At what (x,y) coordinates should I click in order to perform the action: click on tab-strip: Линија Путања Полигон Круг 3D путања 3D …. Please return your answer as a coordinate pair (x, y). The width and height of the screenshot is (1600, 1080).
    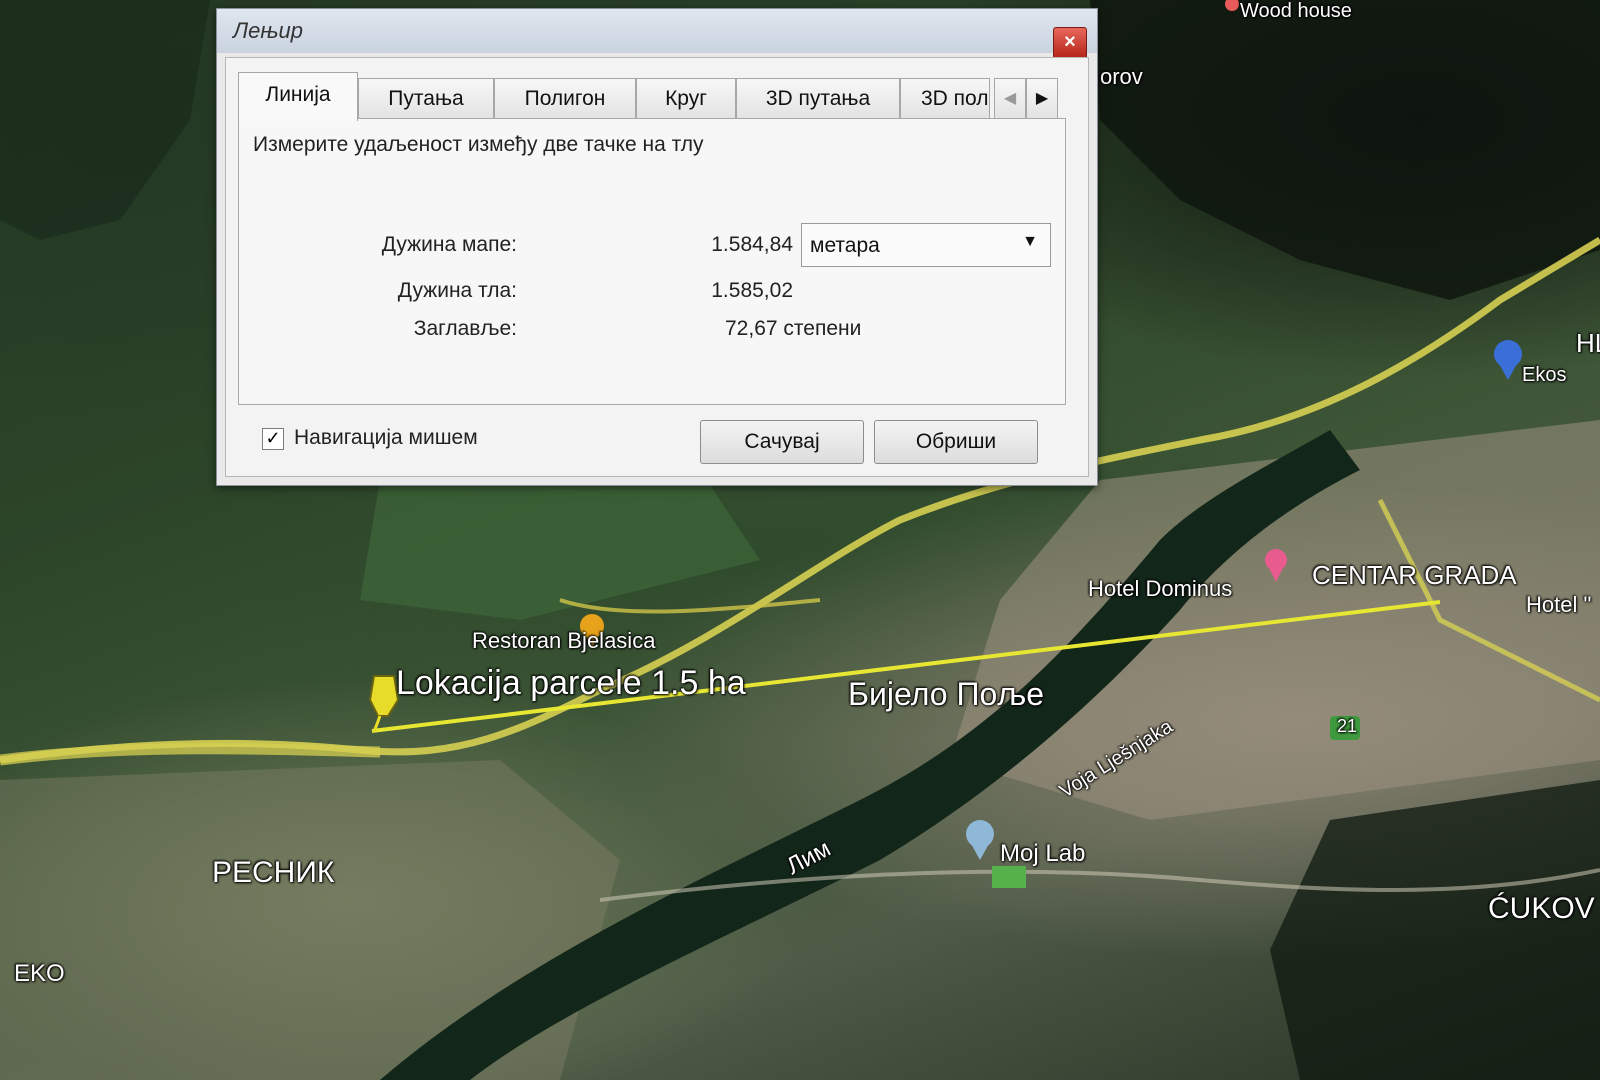
    Looking at the image, I should click on (656, 96).